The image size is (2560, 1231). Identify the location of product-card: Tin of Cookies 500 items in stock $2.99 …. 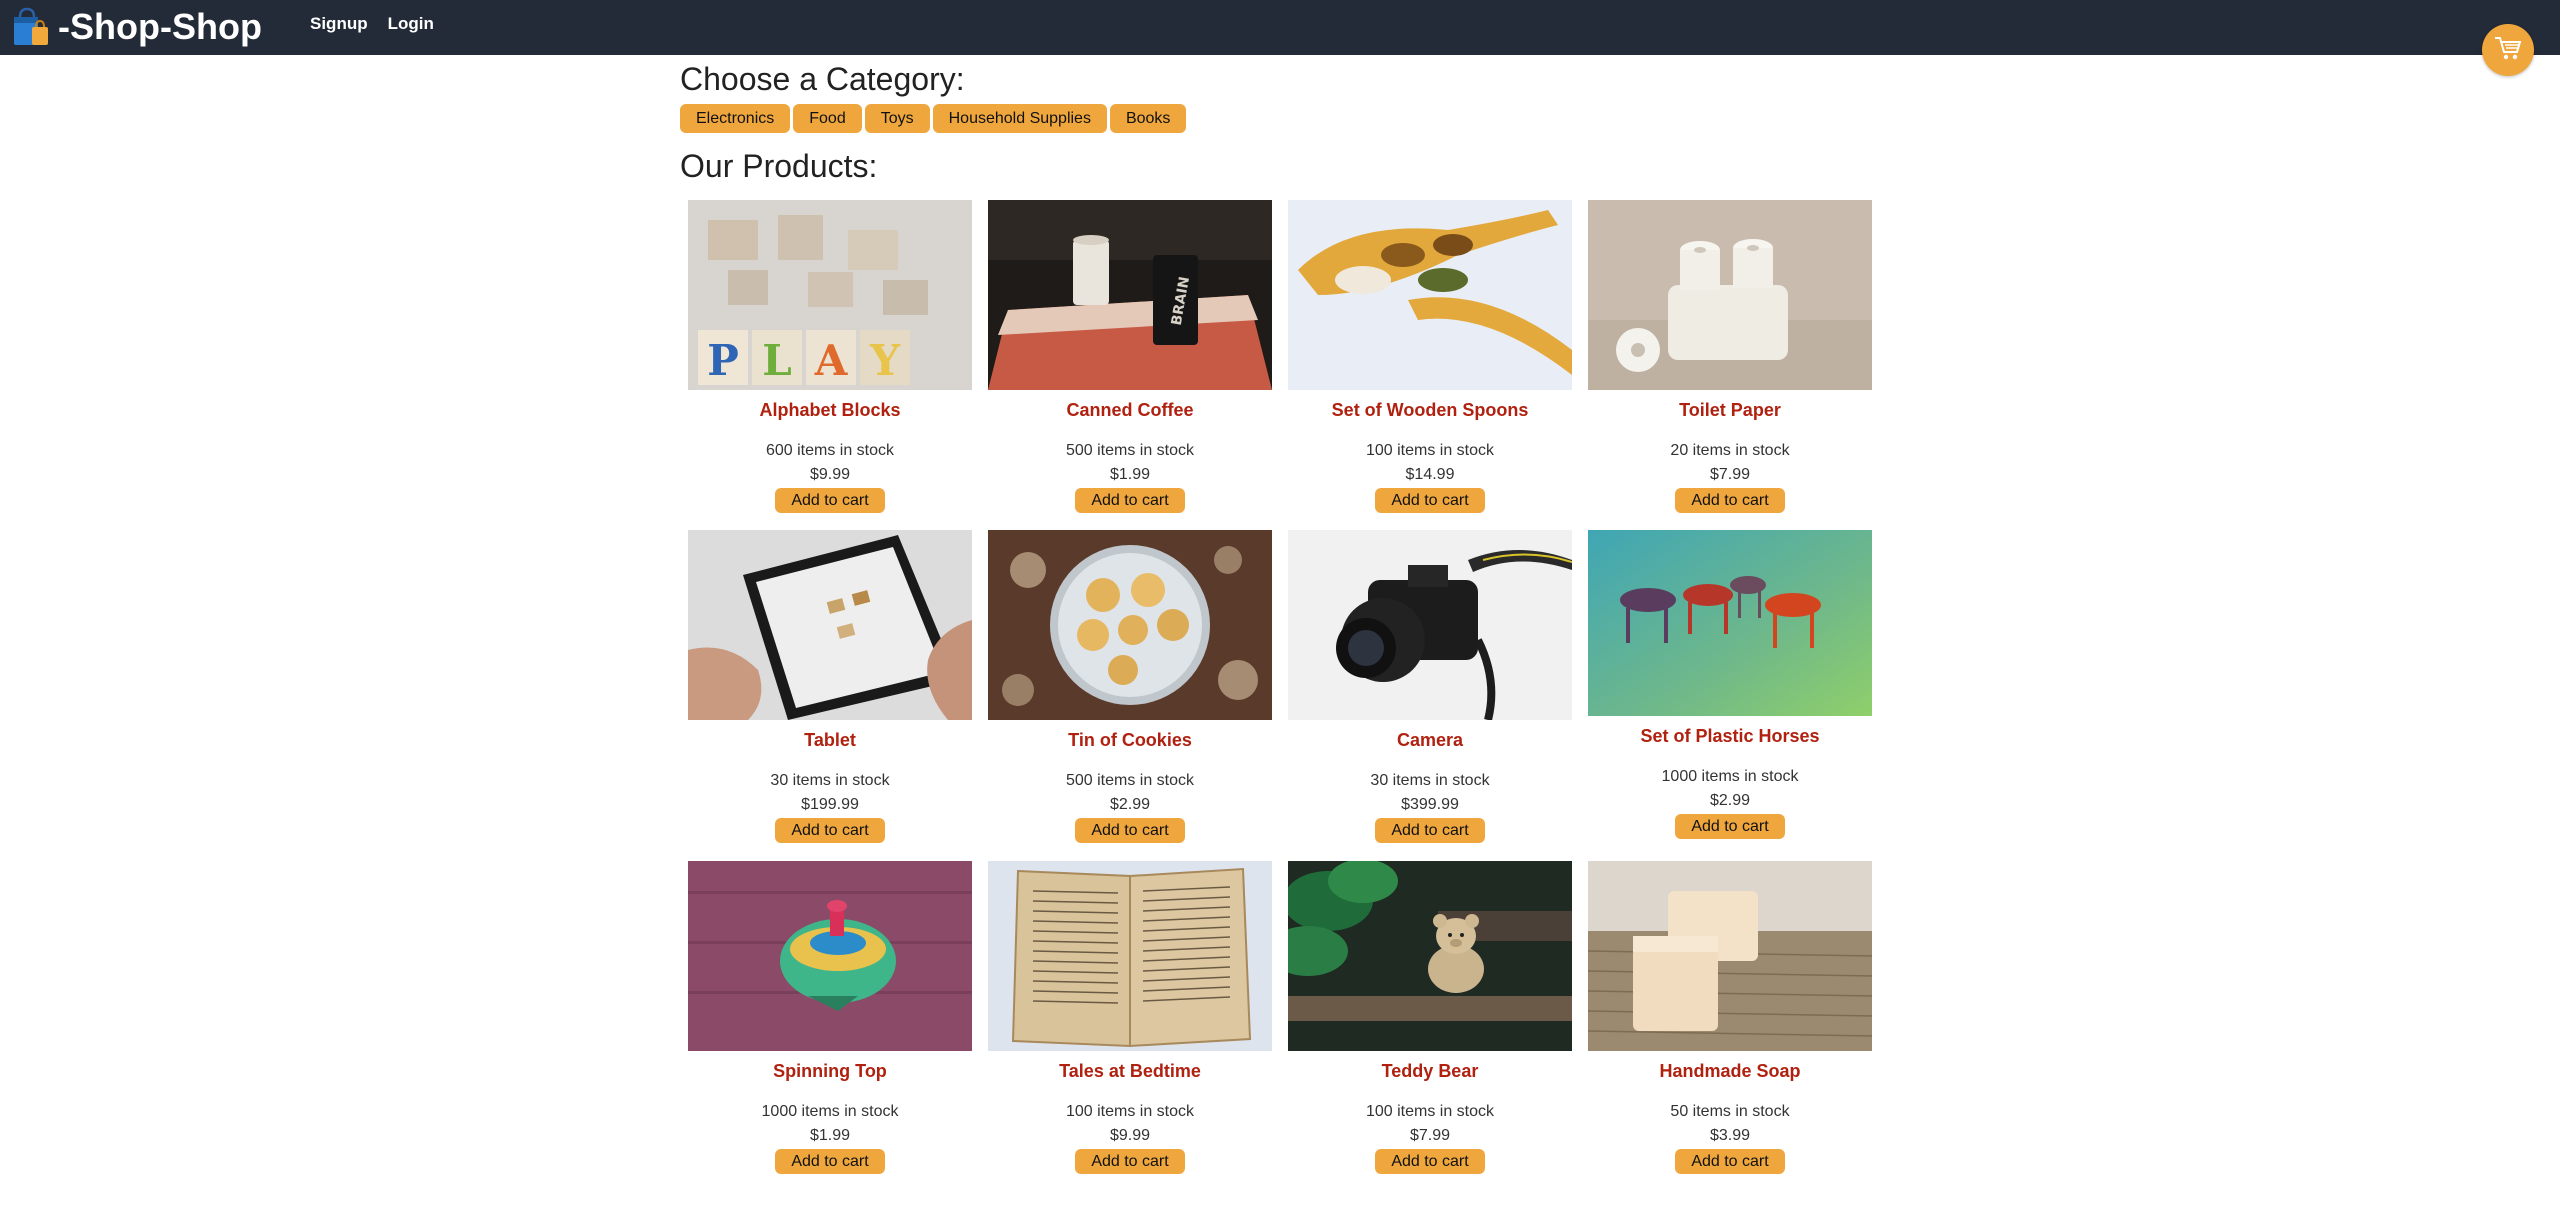
(1130, 686).